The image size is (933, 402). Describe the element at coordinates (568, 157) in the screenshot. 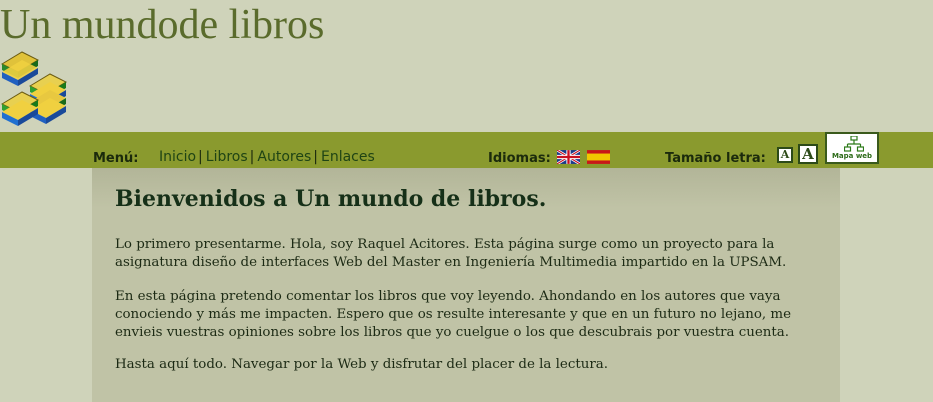

I see `uk-flag-icon` at that location.